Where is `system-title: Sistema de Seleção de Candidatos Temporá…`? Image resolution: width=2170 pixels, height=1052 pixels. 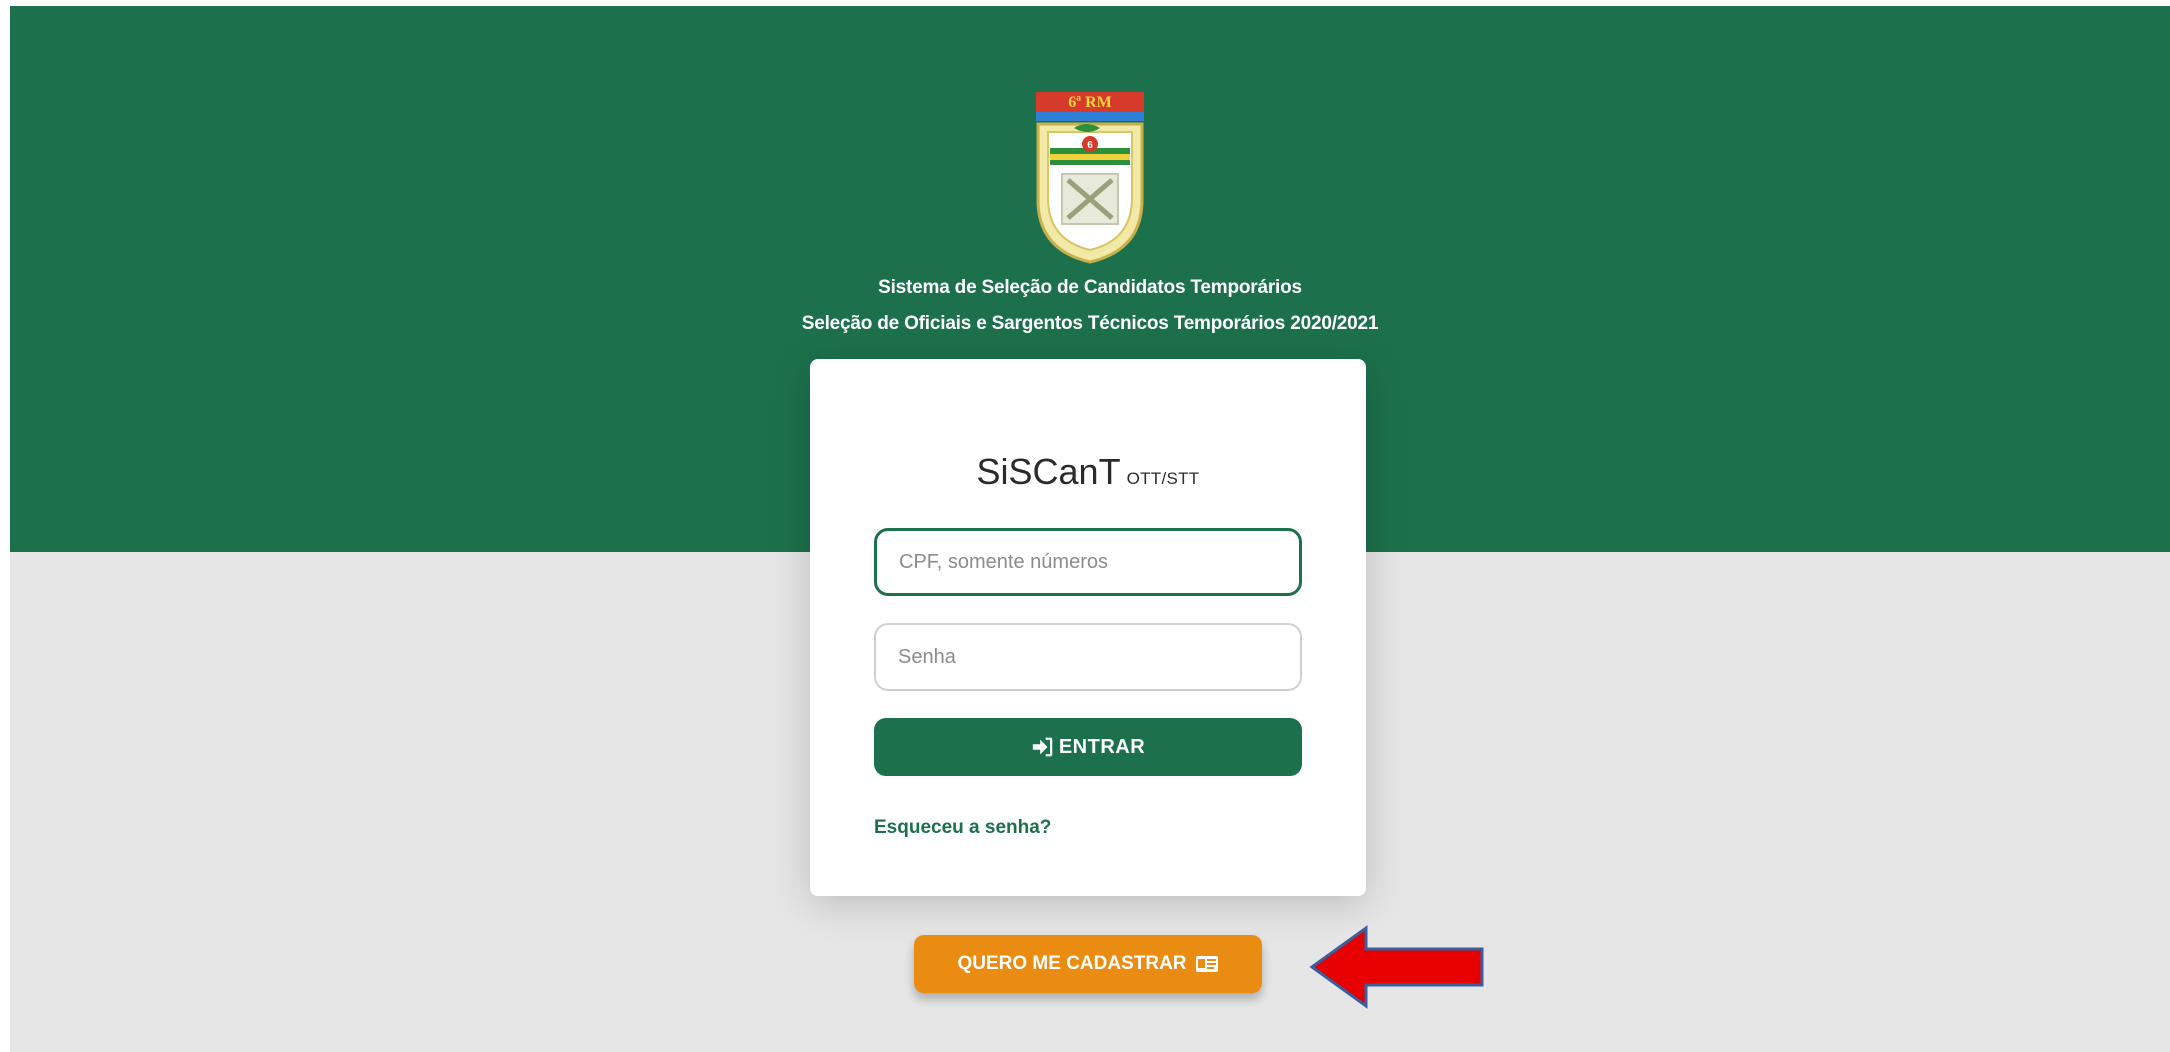
system-title: Sistema de Seleção de Candidatos Temporá… is located at coordinates (1090, 287).